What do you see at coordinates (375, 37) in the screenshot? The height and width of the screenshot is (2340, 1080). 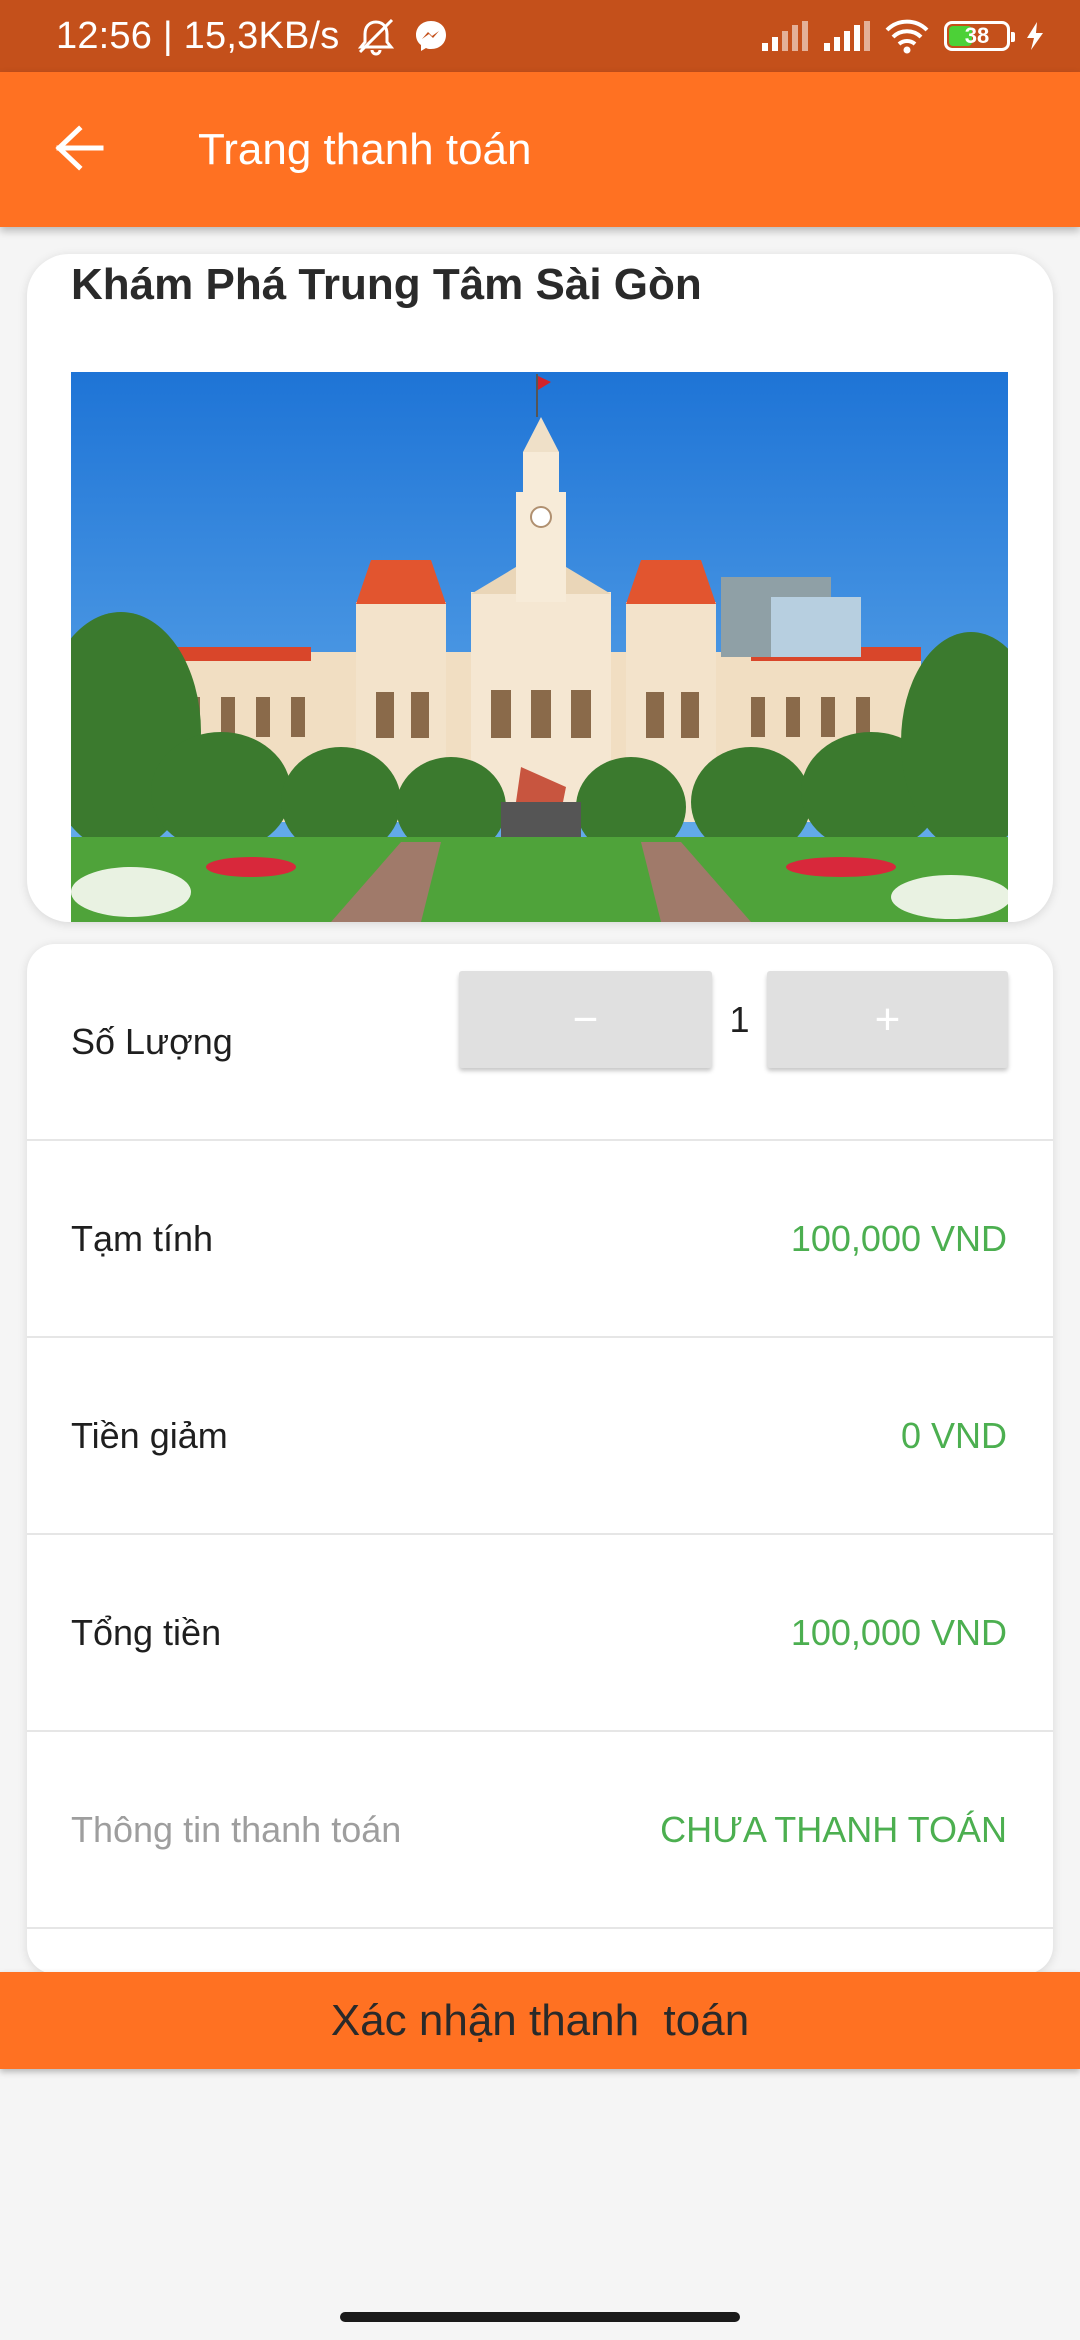 I see `mute-icon` at bounding box center [375, 37].